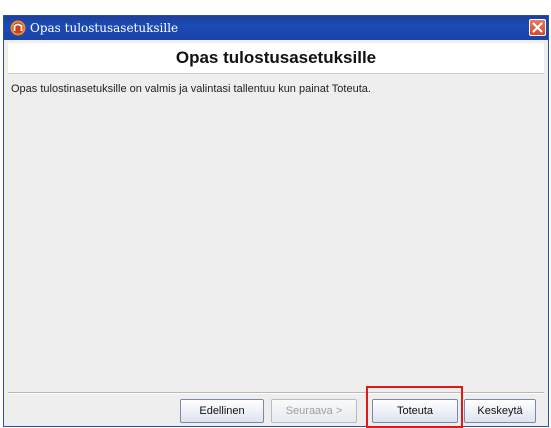  I want to click on title-bar: Opas tulostusasetuksille, so click(276, 28).